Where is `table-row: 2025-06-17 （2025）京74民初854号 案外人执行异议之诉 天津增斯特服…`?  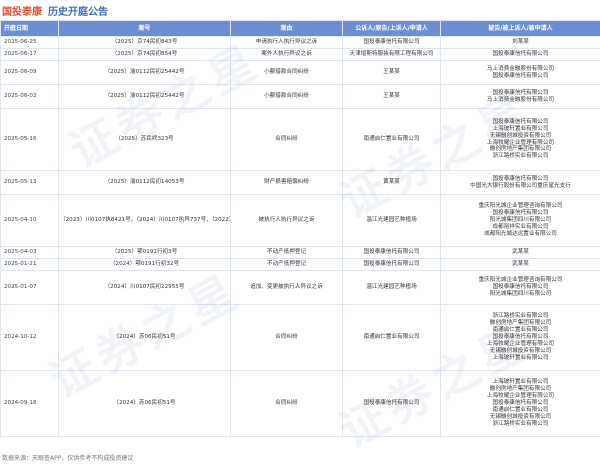
table-row: 2025-06-17 （2025）京74民初854号 案外人执行异议之诉 天津增斯特服… is located at coordinates (300, 54).